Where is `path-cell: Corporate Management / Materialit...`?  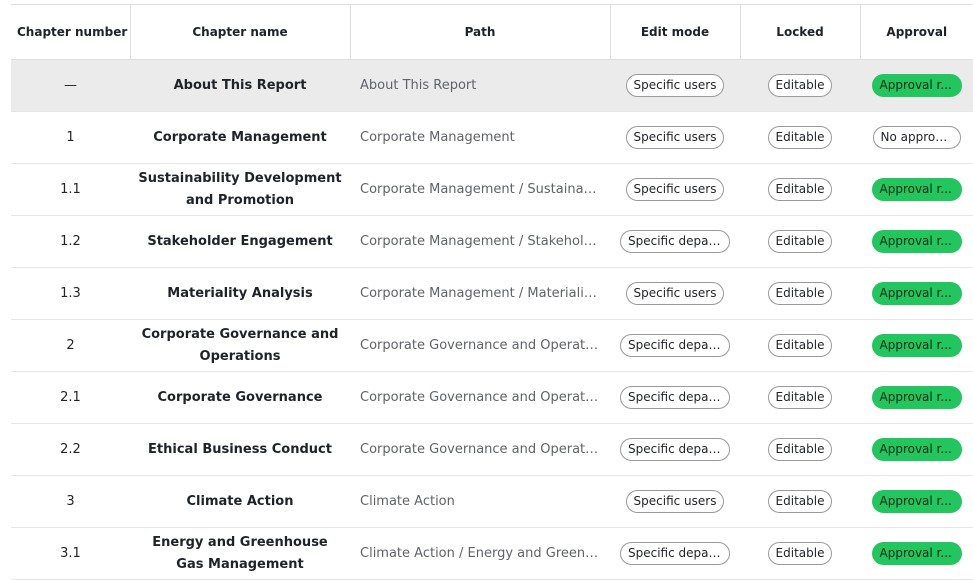 path-cell: Corporate Management / Materialit... is located at coordinates (480, 293).